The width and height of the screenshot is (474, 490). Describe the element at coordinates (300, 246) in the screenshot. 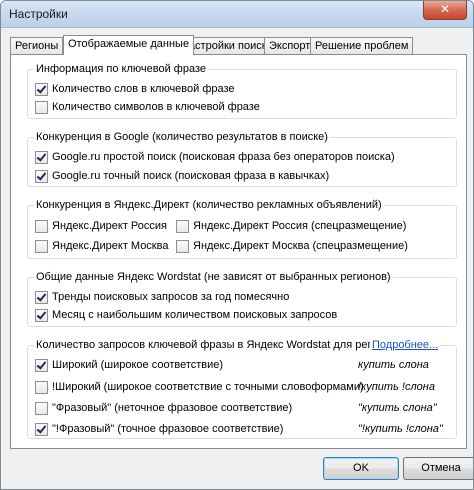

I see `checkbox-label: Яндекс.Директ Москва (спецразмещение)` at that location.